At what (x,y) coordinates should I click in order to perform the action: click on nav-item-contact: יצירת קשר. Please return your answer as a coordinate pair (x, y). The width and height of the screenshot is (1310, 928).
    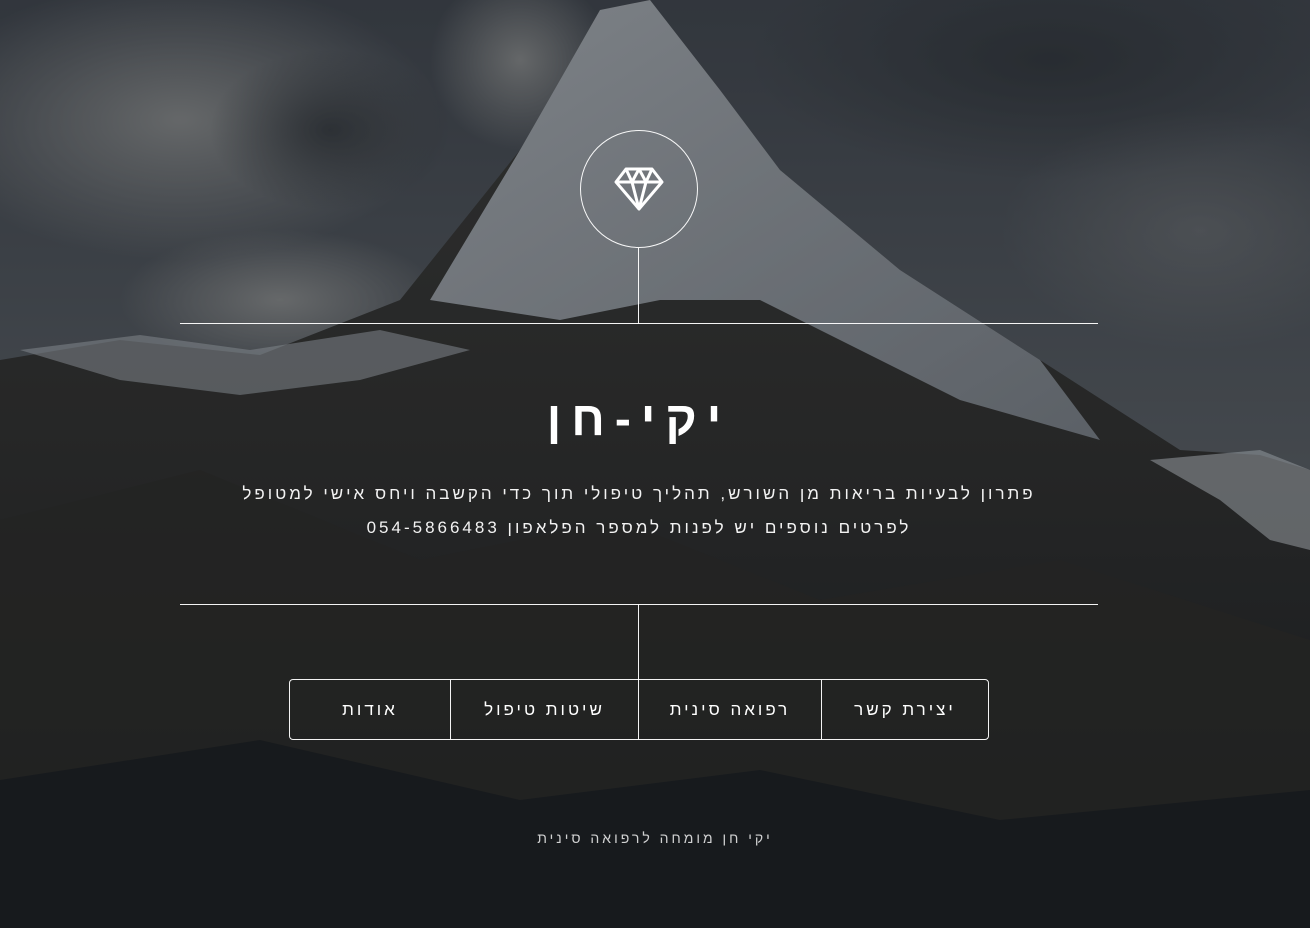
    Looking at the image, I should click on (905, 709).